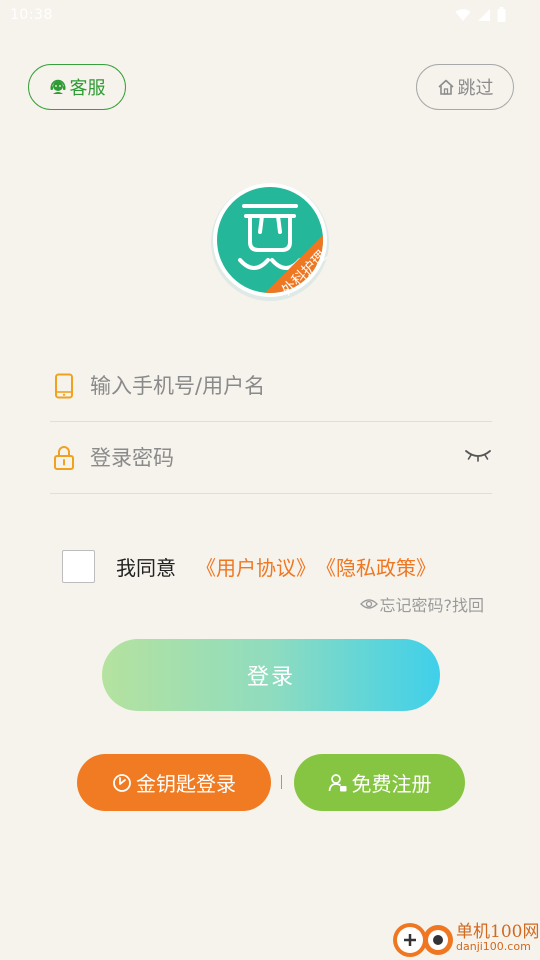 The image size is (540, 960). I want to click on password-input, so click(260, 457).